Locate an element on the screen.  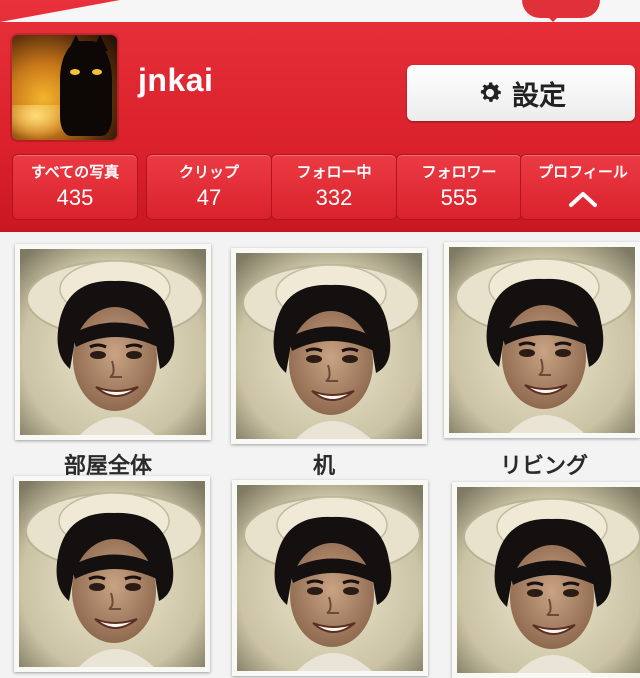
photo-caption: 机 is located at coordinates (323, 466).